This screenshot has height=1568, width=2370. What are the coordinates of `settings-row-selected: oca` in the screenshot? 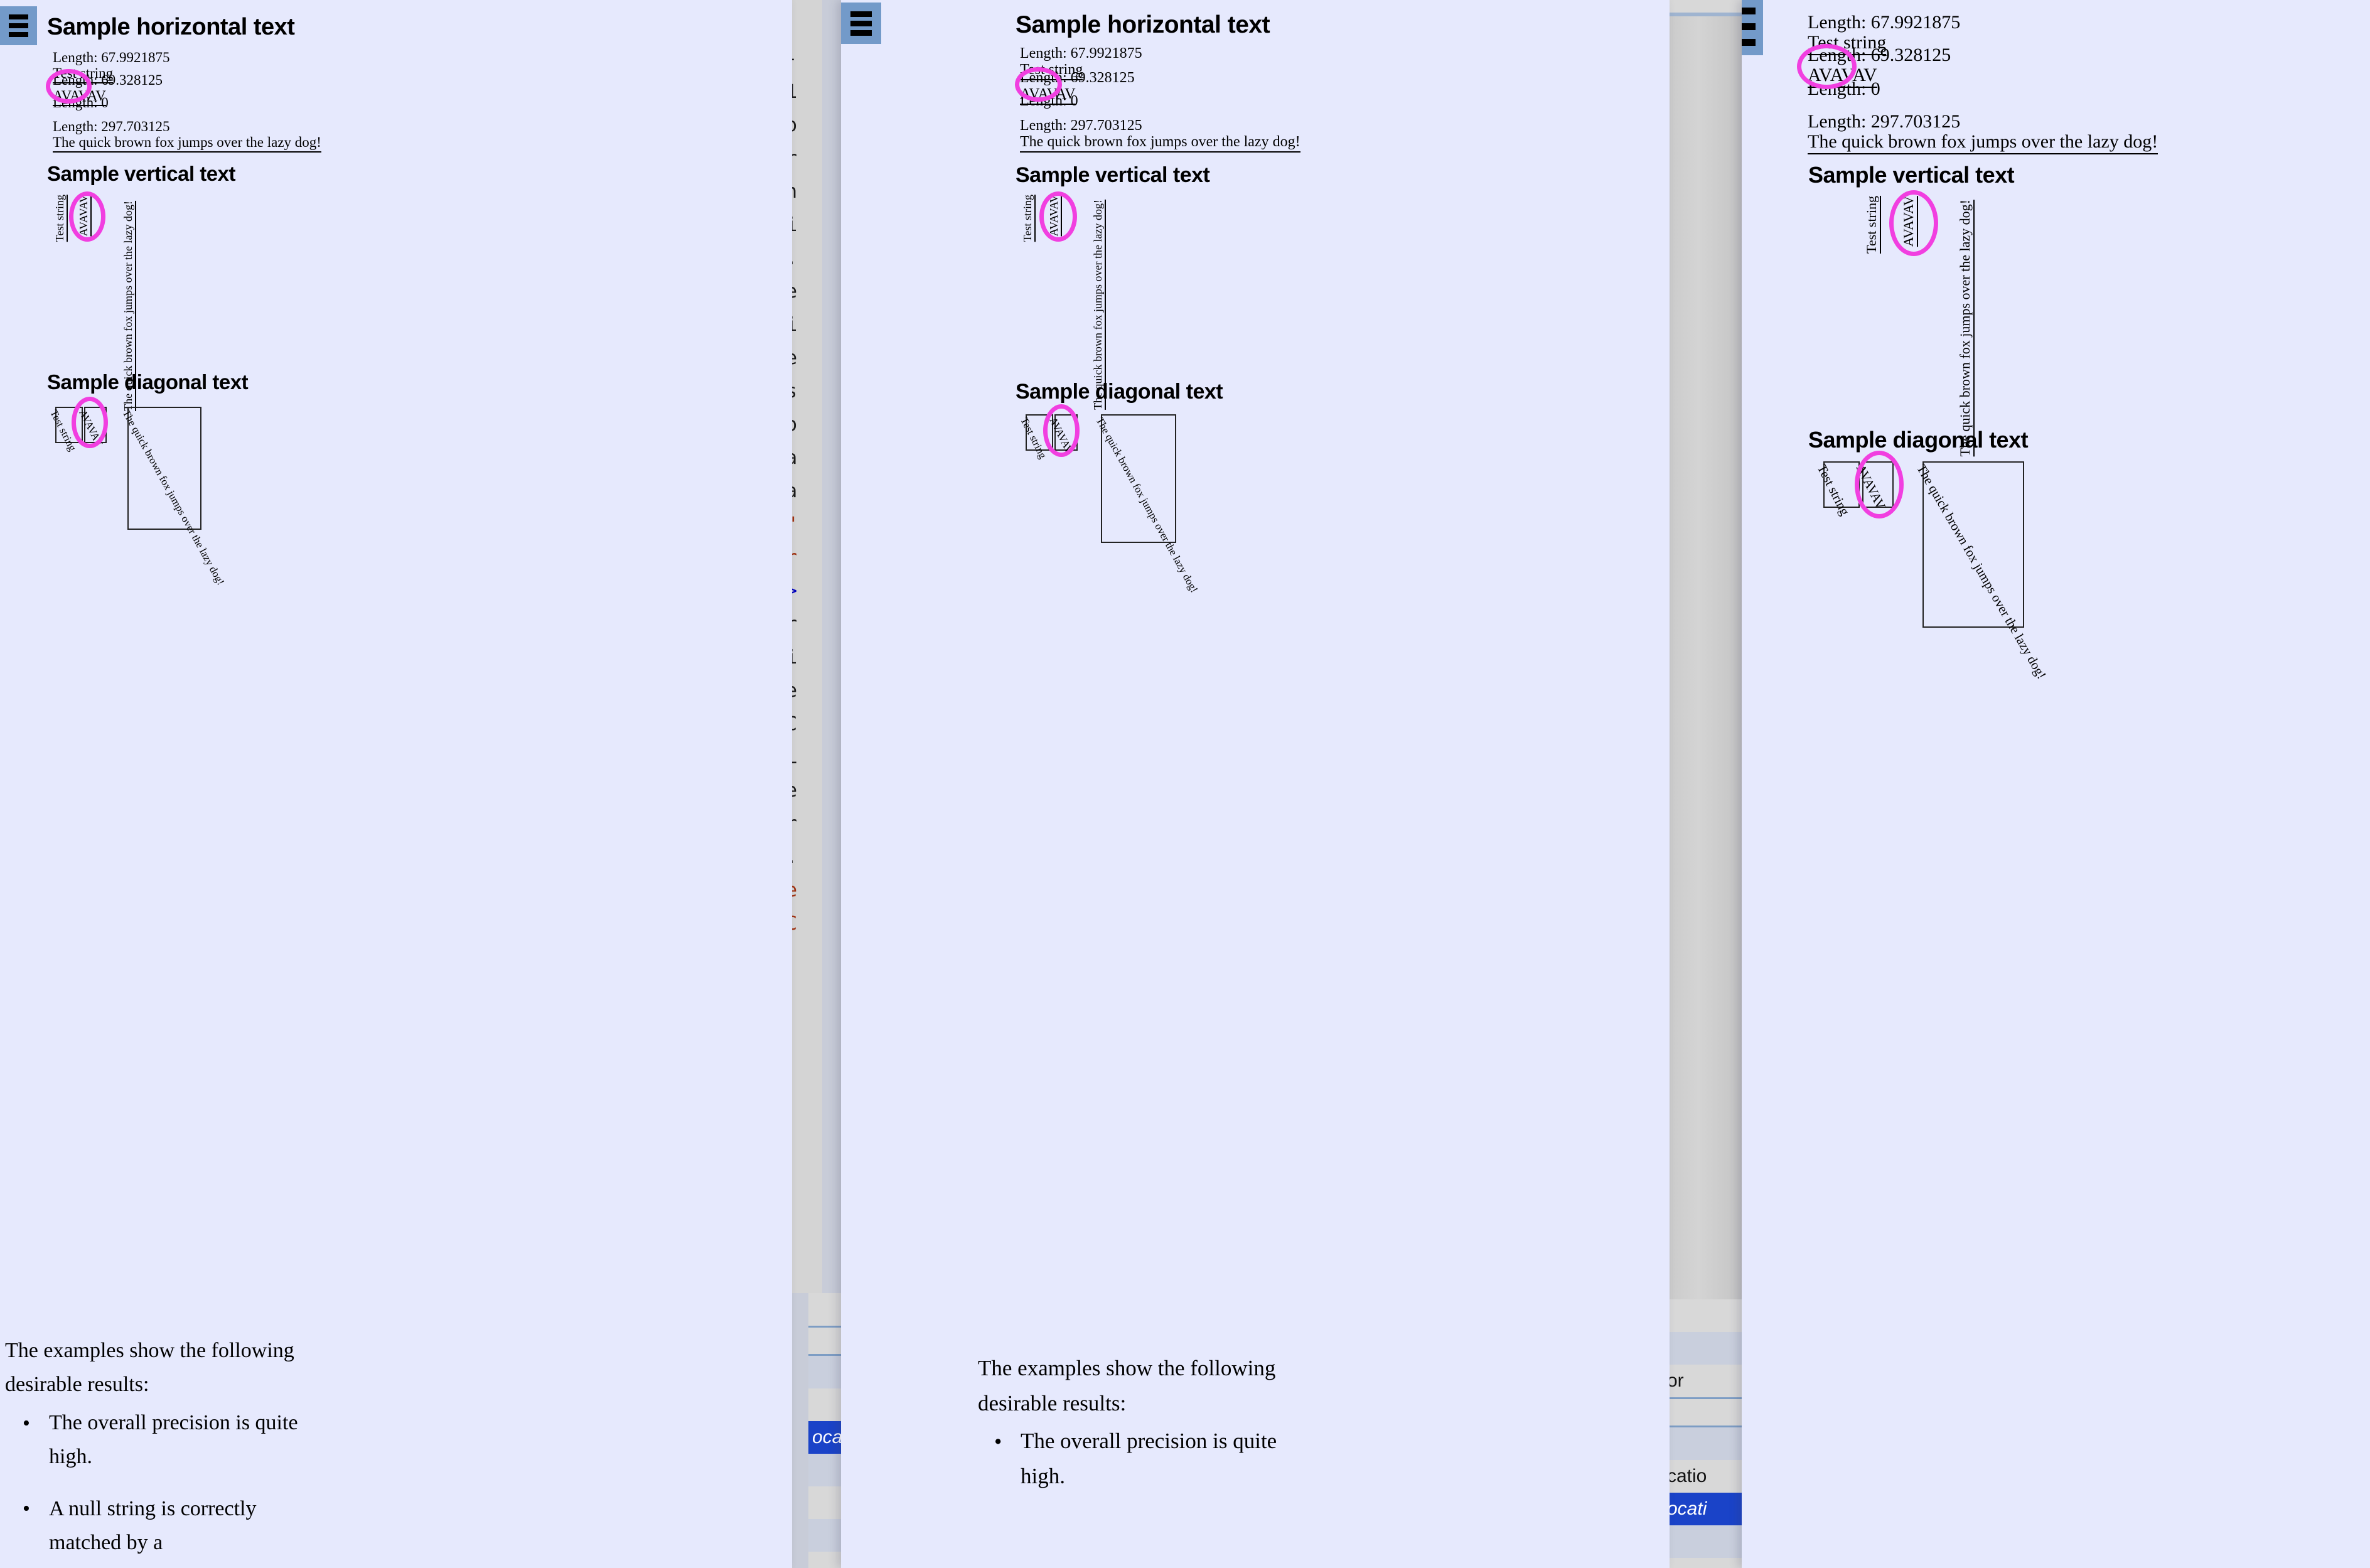 It's located at (825, 1437).